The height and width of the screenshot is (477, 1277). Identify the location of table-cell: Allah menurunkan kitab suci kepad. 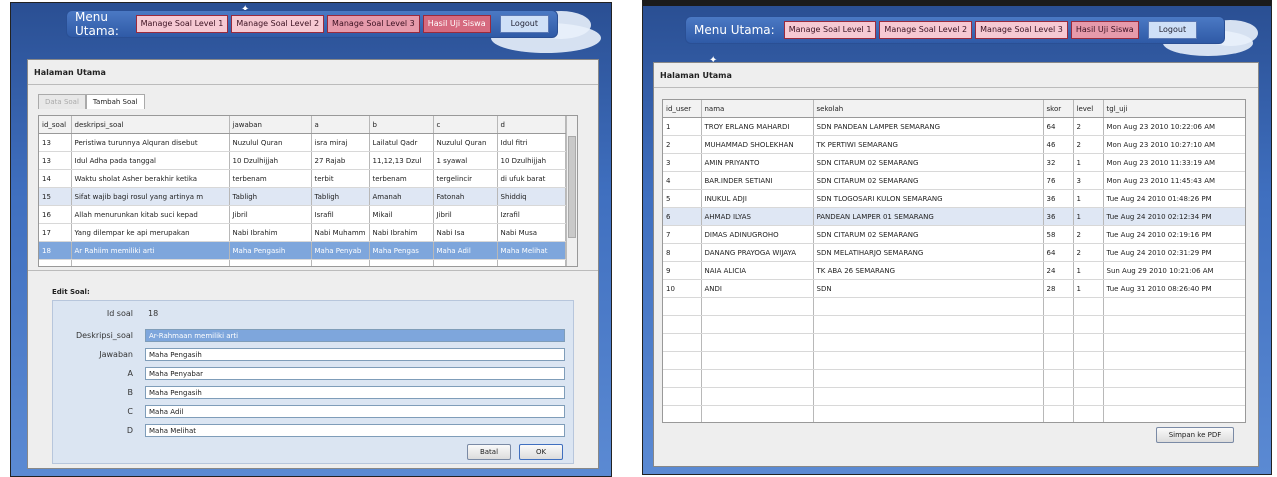
(150, 214).